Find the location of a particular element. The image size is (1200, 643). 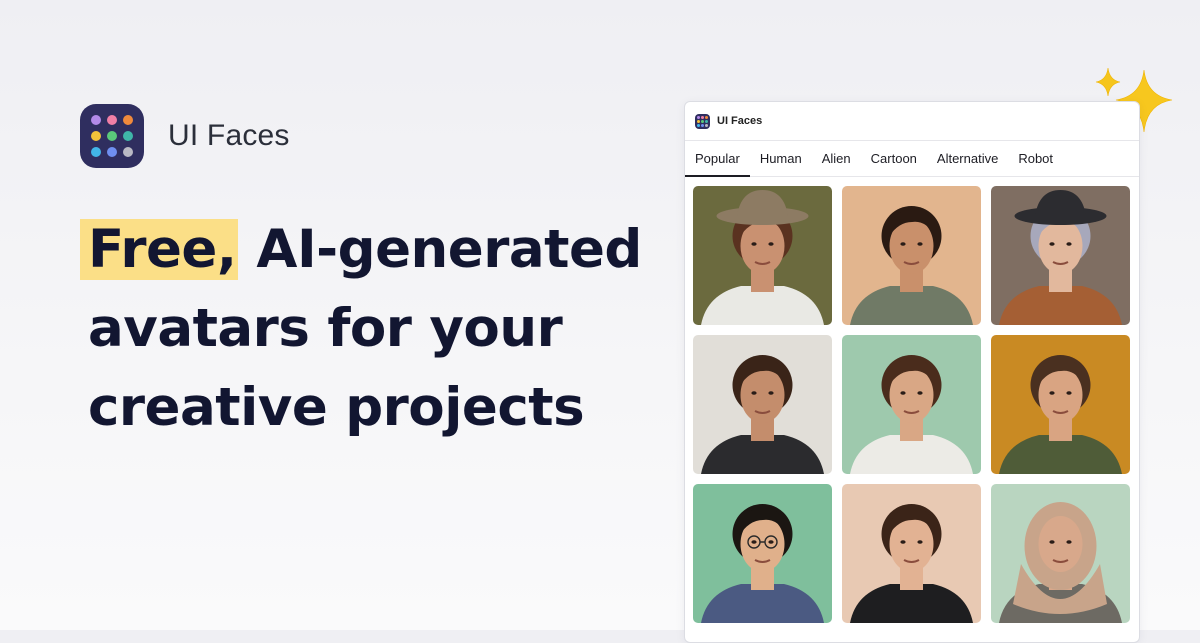

headline-line-2: avatars for your is located at coordinates (325, 328).